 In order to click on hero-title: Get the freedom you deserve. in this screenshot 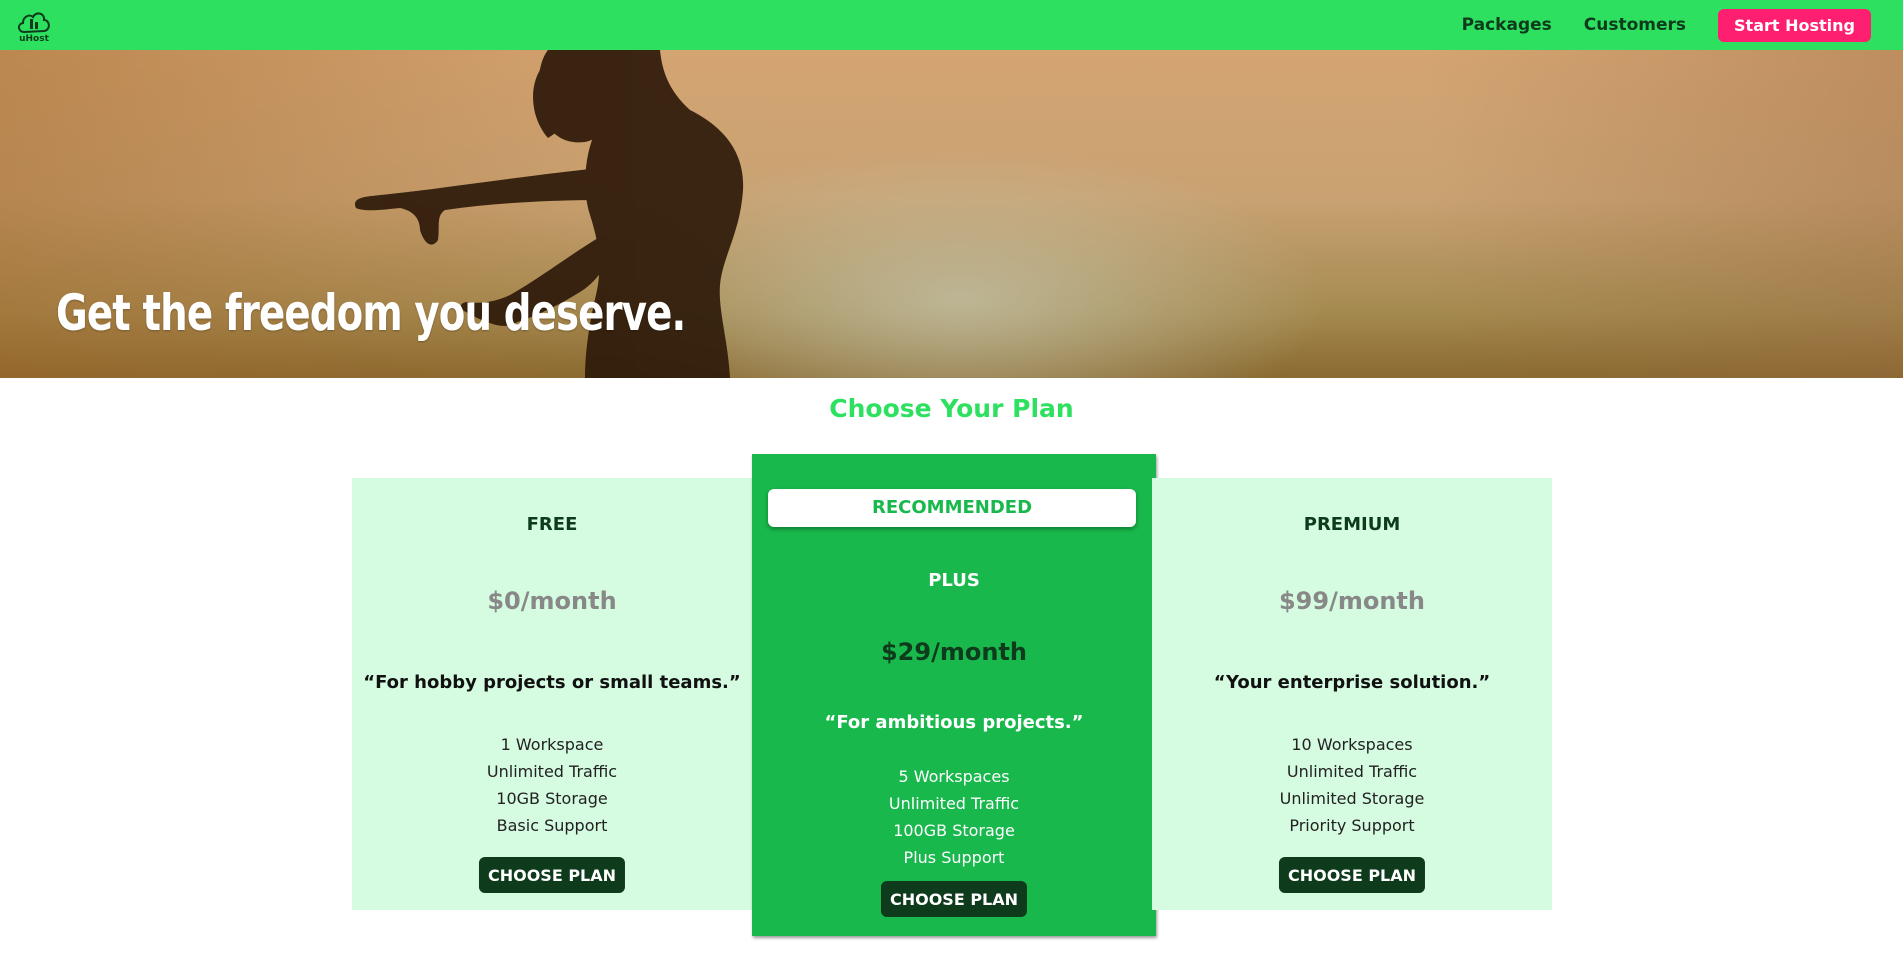, I will do `click(371, 313)`.